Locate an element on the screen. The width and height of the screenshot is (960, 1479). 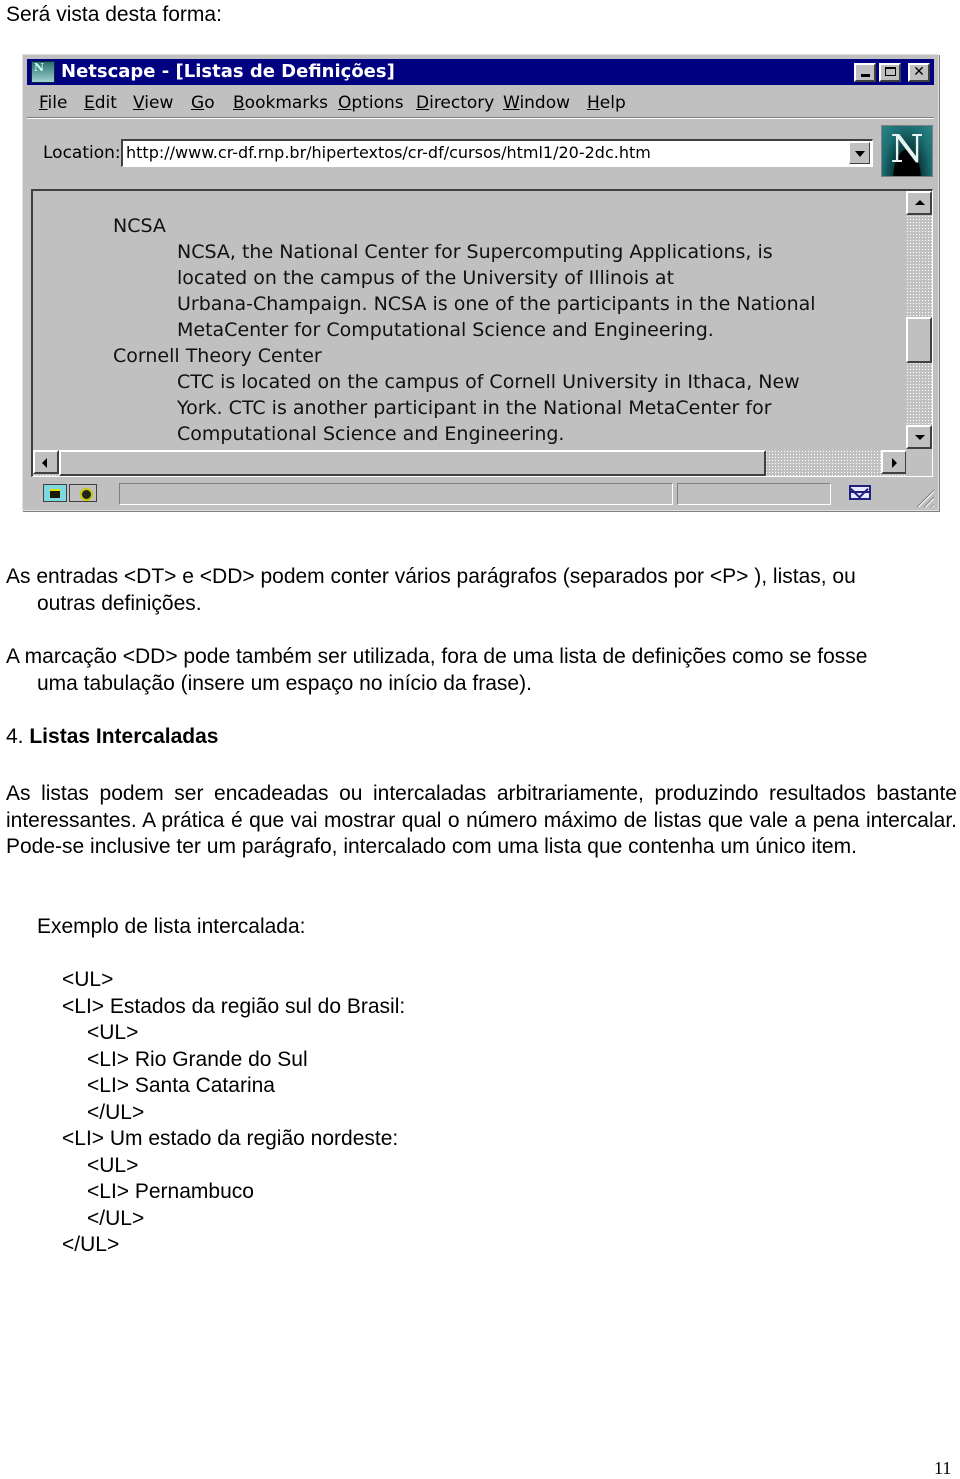
arrow-left-icon is located at coordinates (44, 463).